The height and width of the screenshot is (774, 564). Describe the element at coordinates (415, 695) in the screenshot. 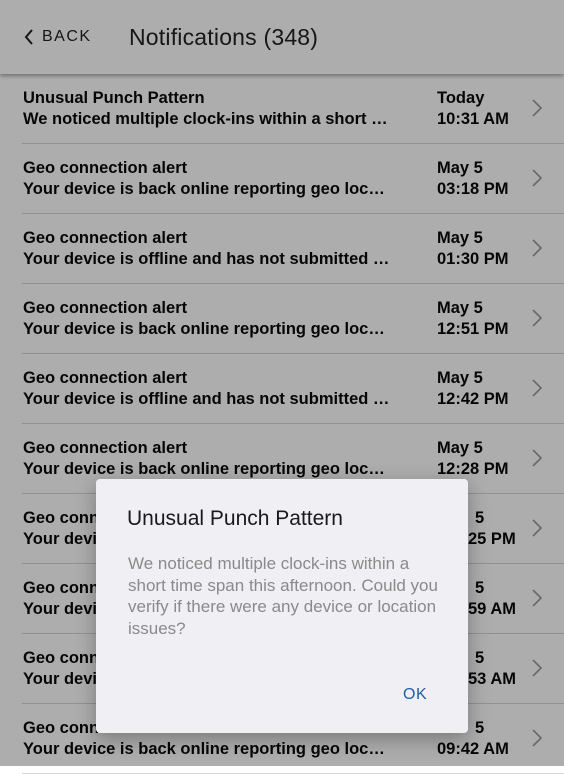

I see `ok-button: OK` at that location.